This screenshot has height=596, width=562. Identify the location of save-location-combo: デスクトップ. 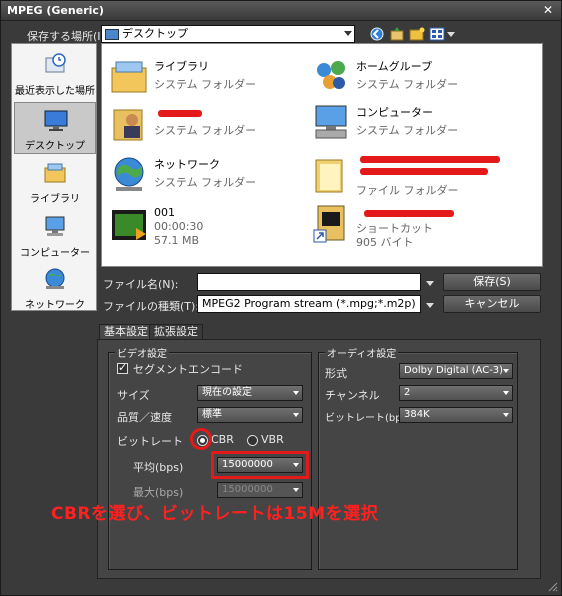
(228, 34).